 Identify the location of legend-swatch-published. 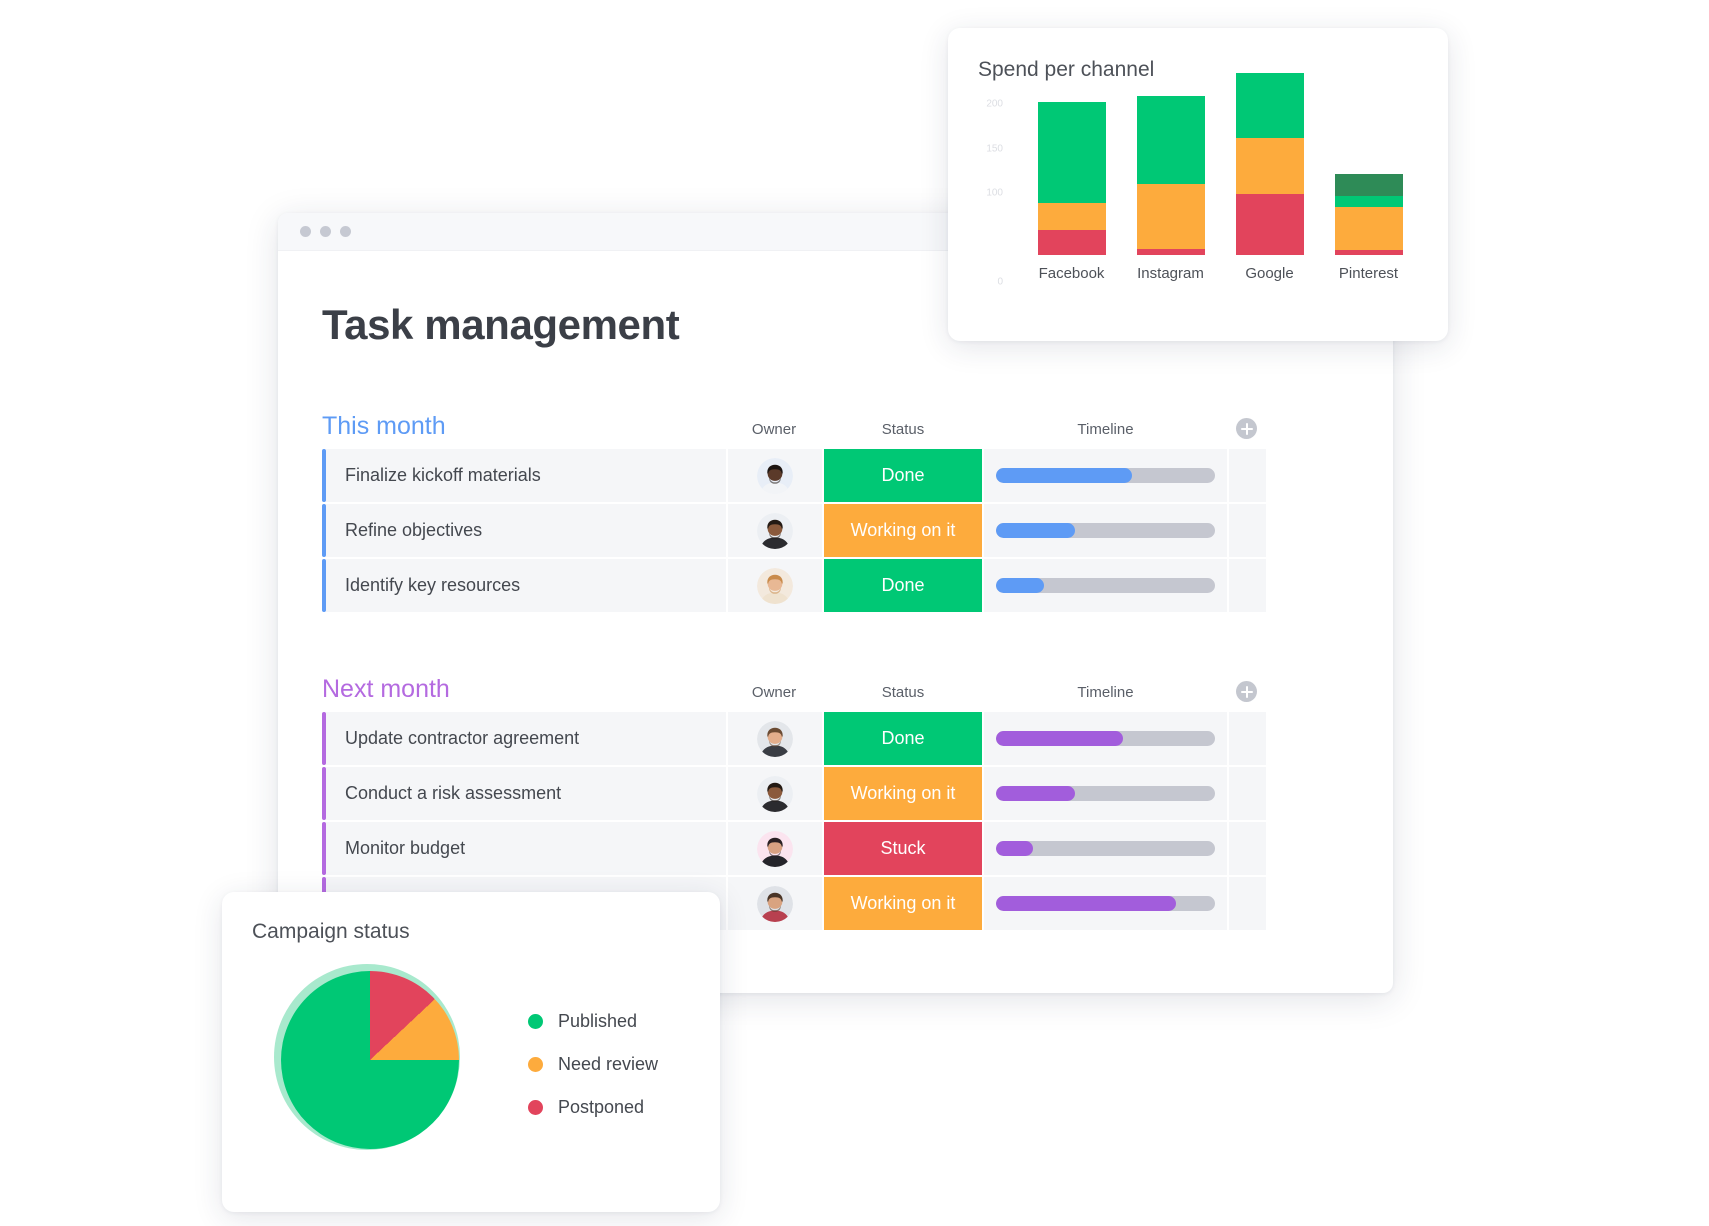
(535, 1021).